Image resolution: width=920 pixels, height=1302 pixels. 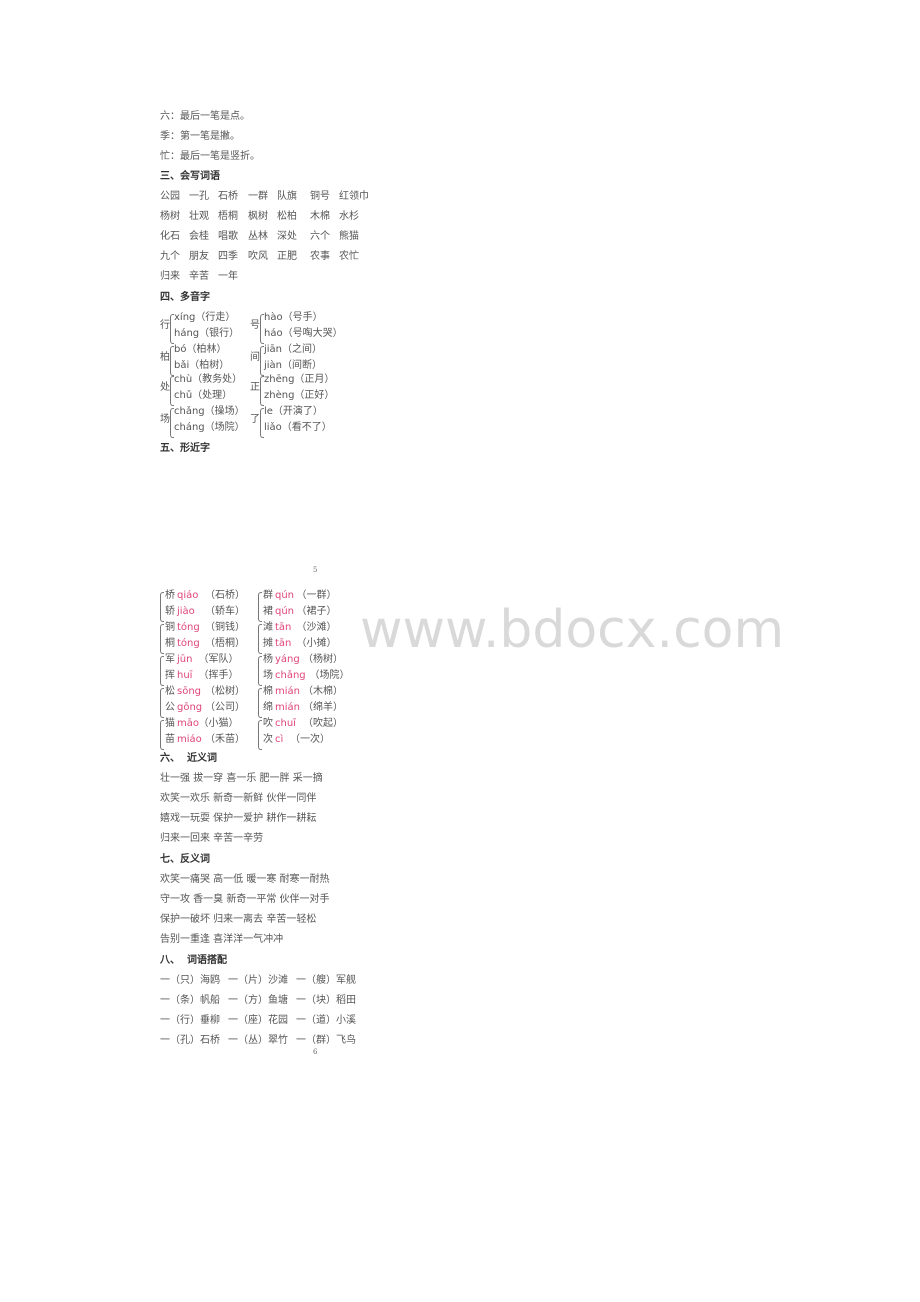 I want to click on example-word: （挥手）, so click(x=218, y=675).